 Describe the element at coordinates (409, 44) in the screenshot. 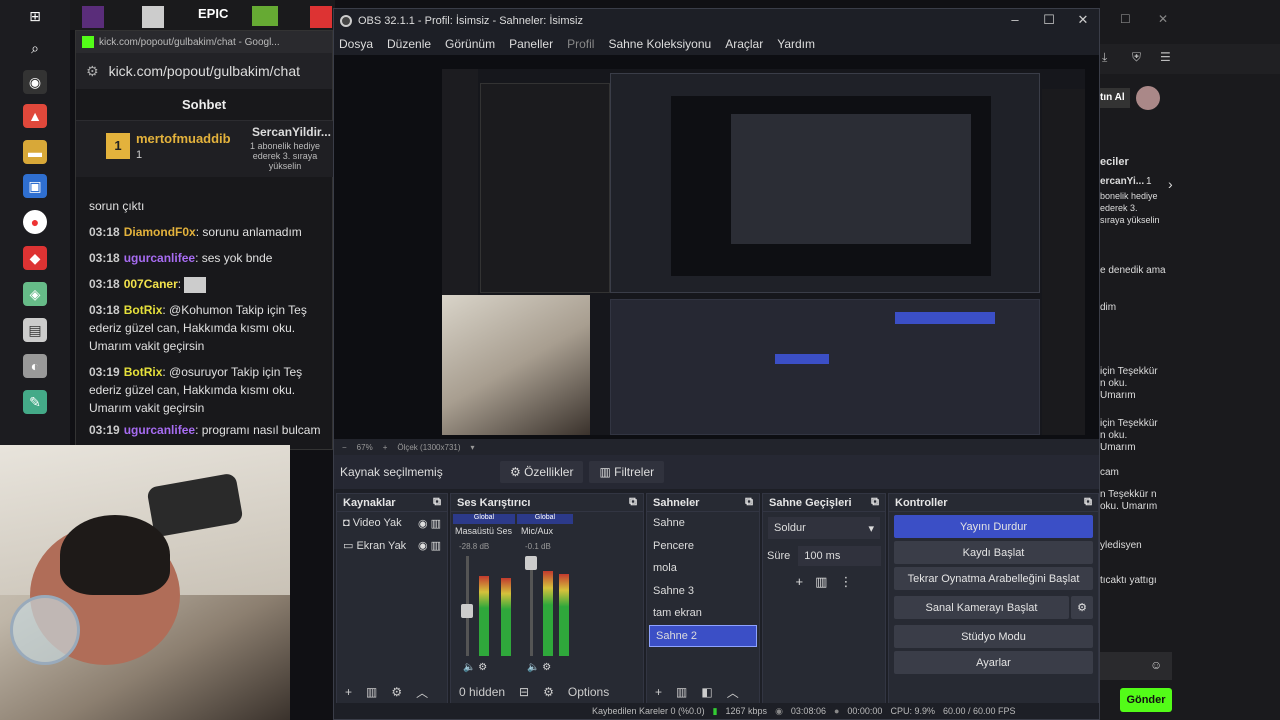

I see `menu-duzenle: Düzenle` at that location.